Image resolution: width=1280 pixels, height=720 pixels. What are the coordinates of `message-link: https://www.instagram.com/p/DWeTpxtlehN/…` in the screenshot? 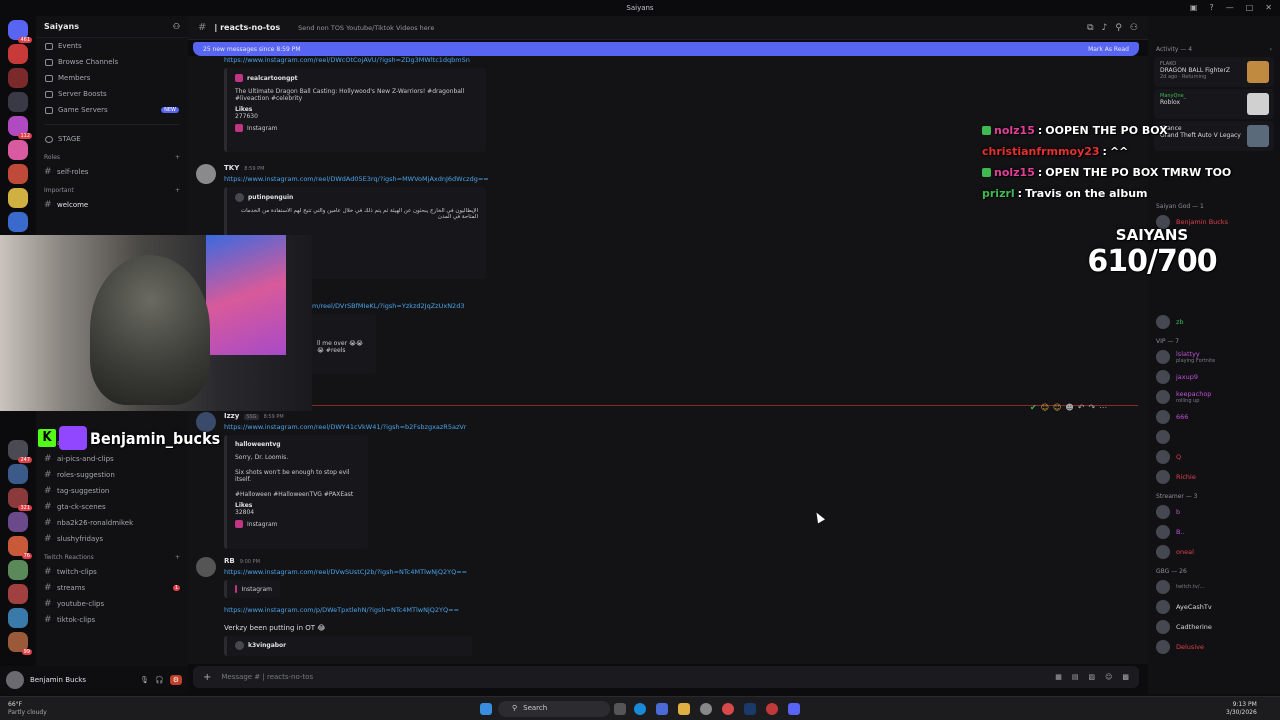 It's located at (680, 610).